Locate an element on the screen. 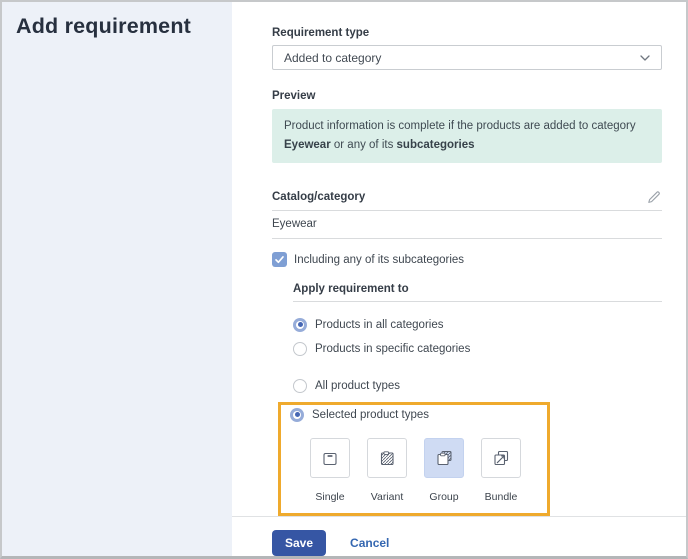 This screenshot has height=559, width=688. checkbox-checked-icon is located at coordinates (279, 259).